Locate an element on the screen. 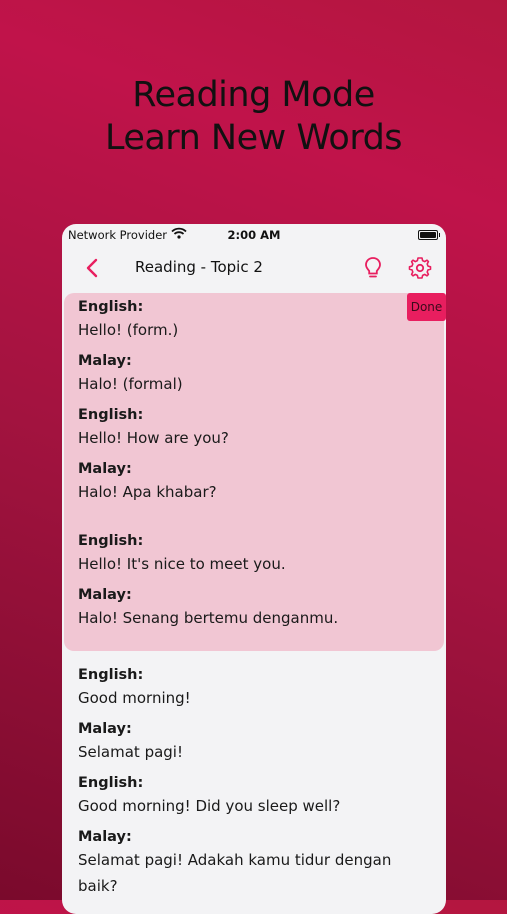 The image size is (507, 914). headline-line-2: Learn New Words is located at coordinates (253, 138).